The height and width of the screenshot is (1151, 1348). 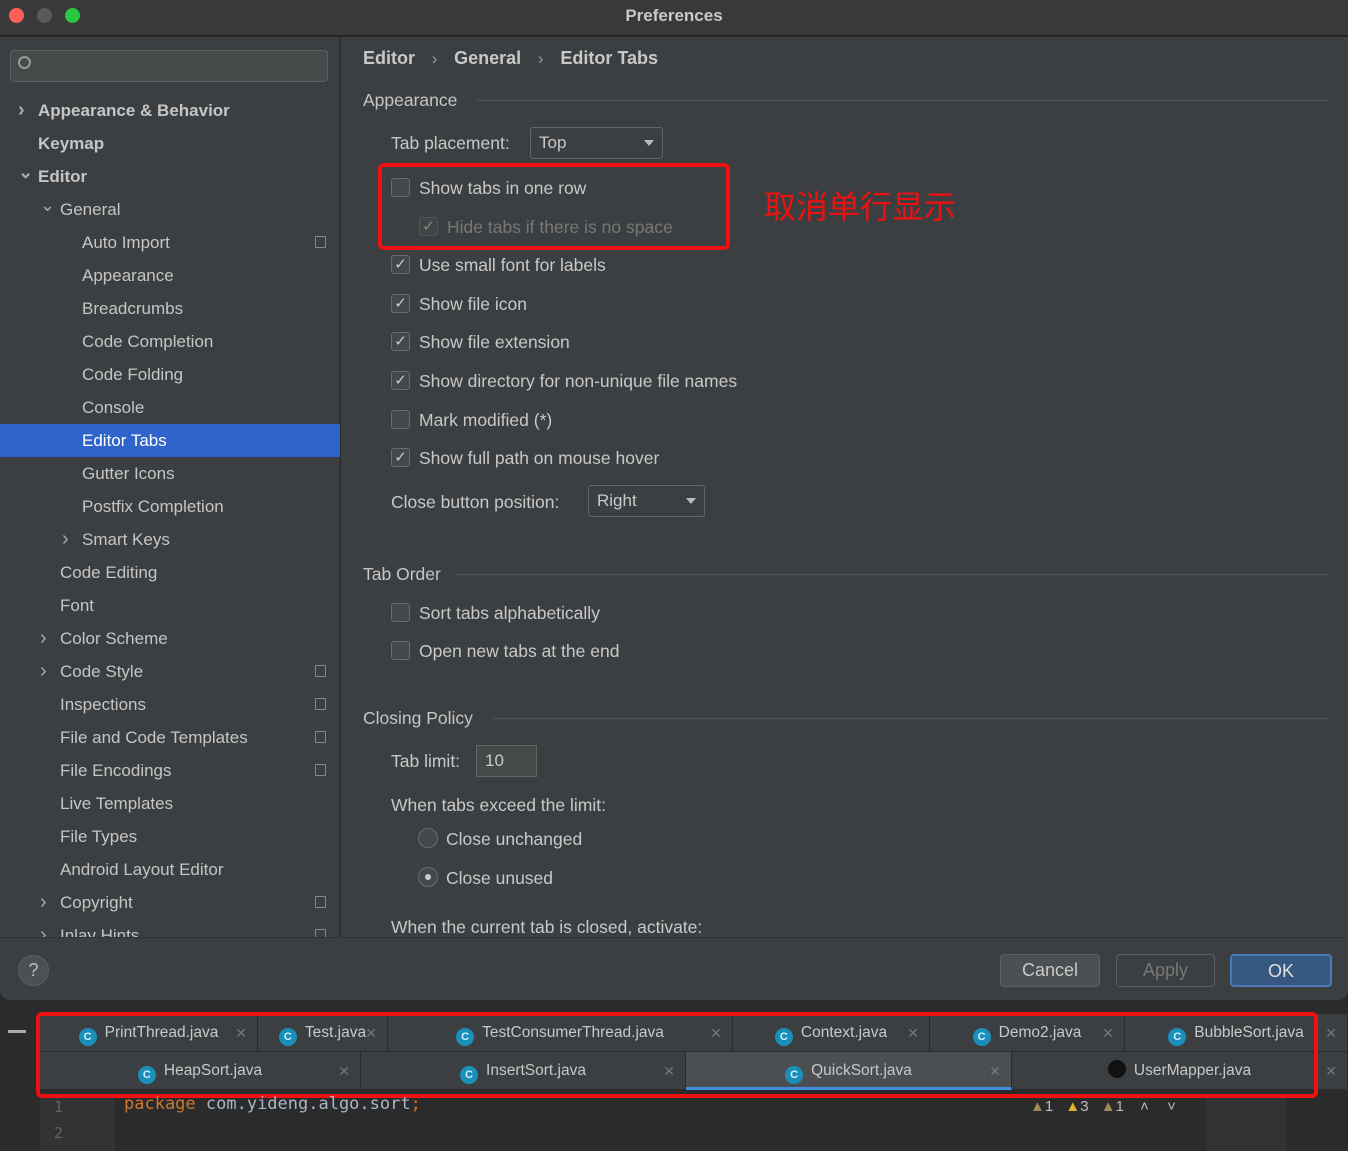 What do you see at coordinates (170, 836) in the screenshot?
I see `sidebar-item: File Types` at bounding box center [170, 836].